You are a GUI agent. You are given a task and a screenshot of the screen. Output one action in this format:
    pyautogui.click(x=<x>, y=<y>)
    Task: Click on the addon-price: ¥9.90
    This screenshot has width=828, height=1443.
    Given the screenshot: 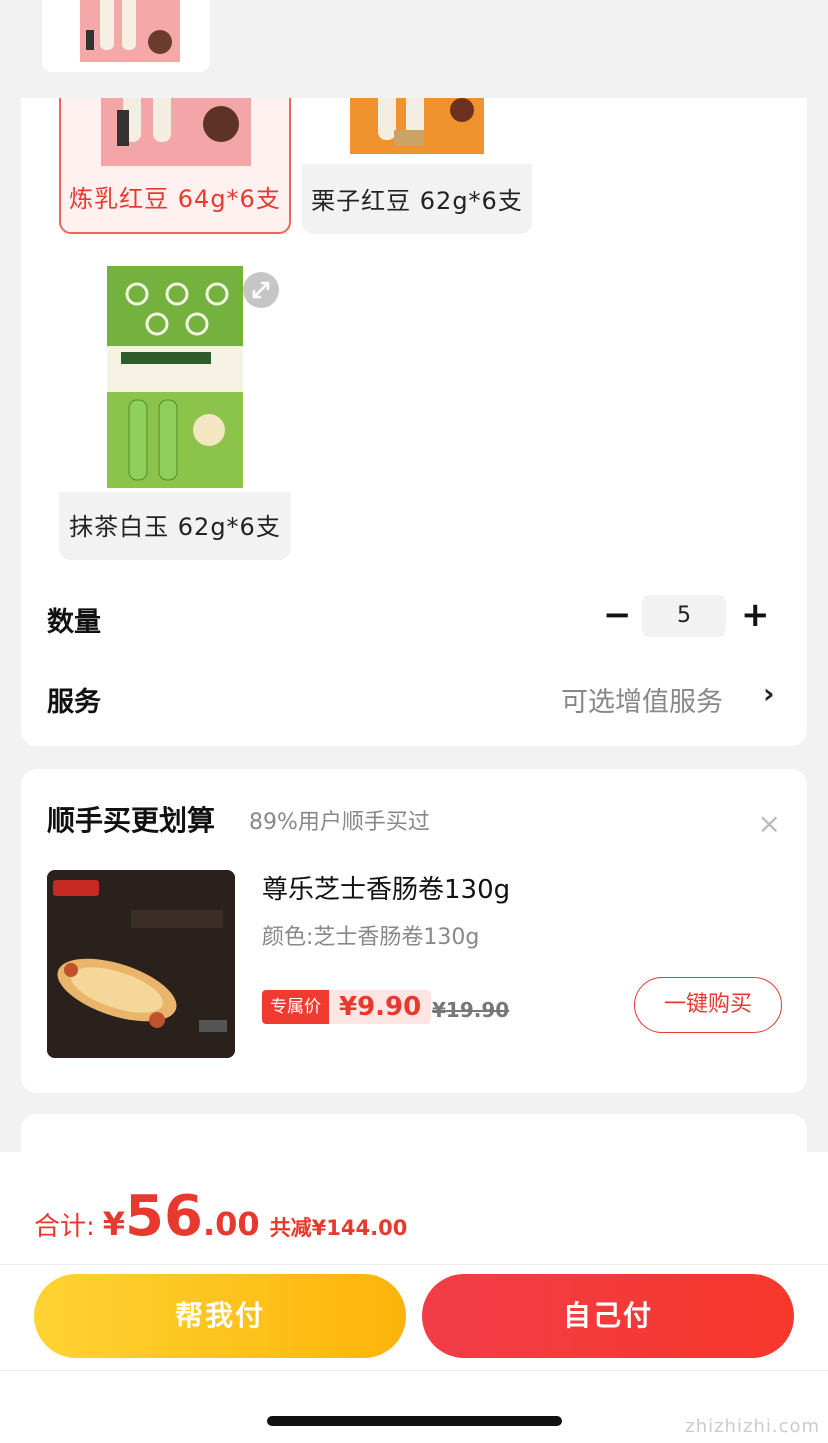 What is the action you would take?
    pyautogui.click(x=380, y=1007)
    